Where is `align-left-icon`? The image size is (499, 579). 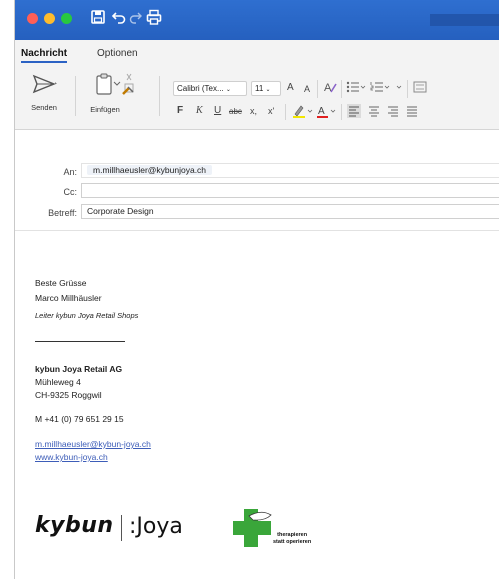
align-left-icon is located at coordinates (354, 113).